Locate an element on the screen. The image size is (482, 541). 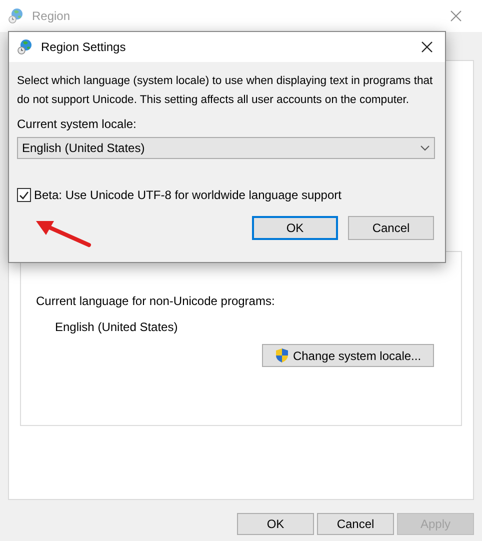
beta-checkbox is located at coordinates (24, 195).